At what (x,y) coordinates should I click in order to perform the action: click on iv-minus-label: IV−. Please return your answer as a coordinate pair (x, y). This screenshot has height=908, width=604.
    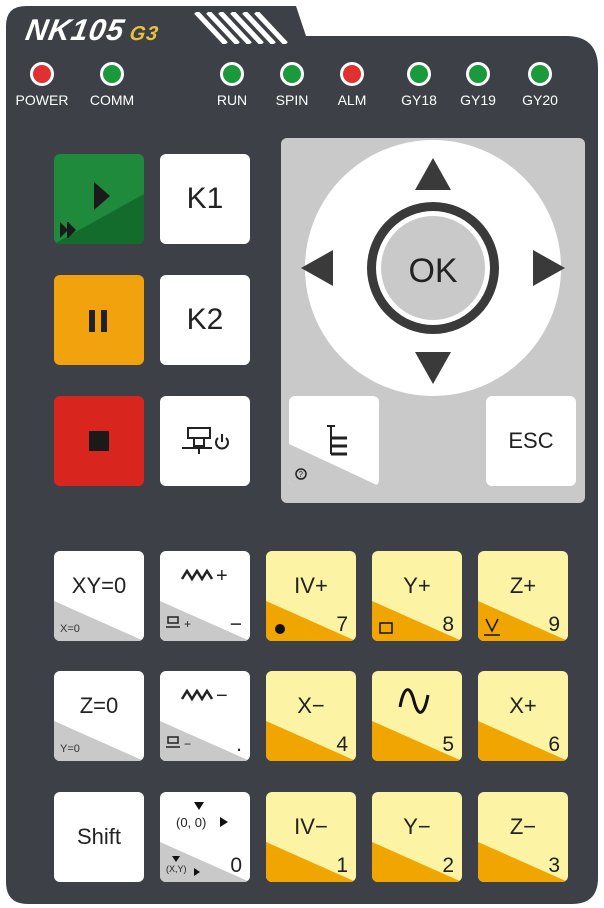
    Looking at the image, I should click on (311, 826).